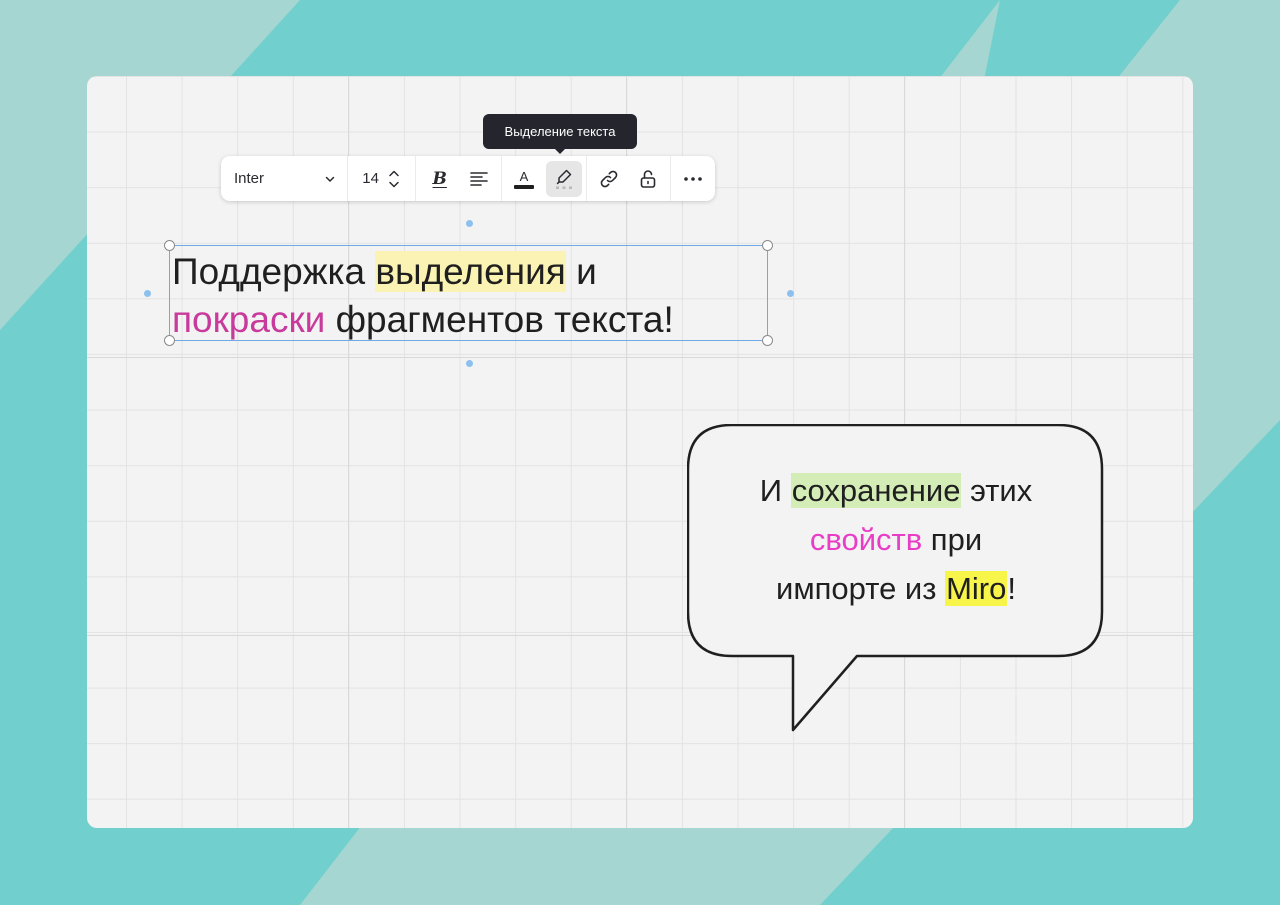  I want to click on more-icon, so click(693, 178).